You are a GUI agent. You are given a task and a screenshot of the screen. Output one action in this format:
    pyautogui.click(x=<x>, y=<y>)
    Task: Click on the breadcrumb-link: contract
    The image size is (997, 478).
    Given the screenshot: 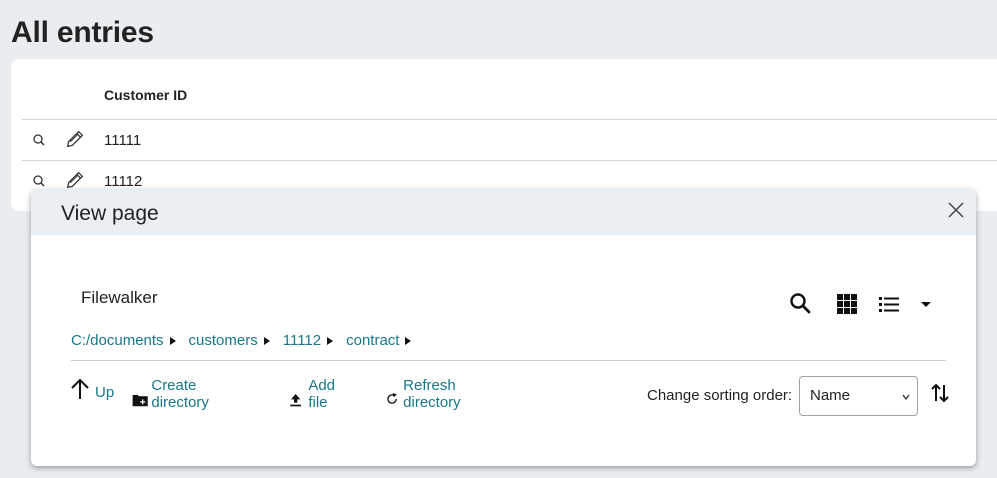 What is the action you would take?
    pyautogui.click(x=372, y=340)
    